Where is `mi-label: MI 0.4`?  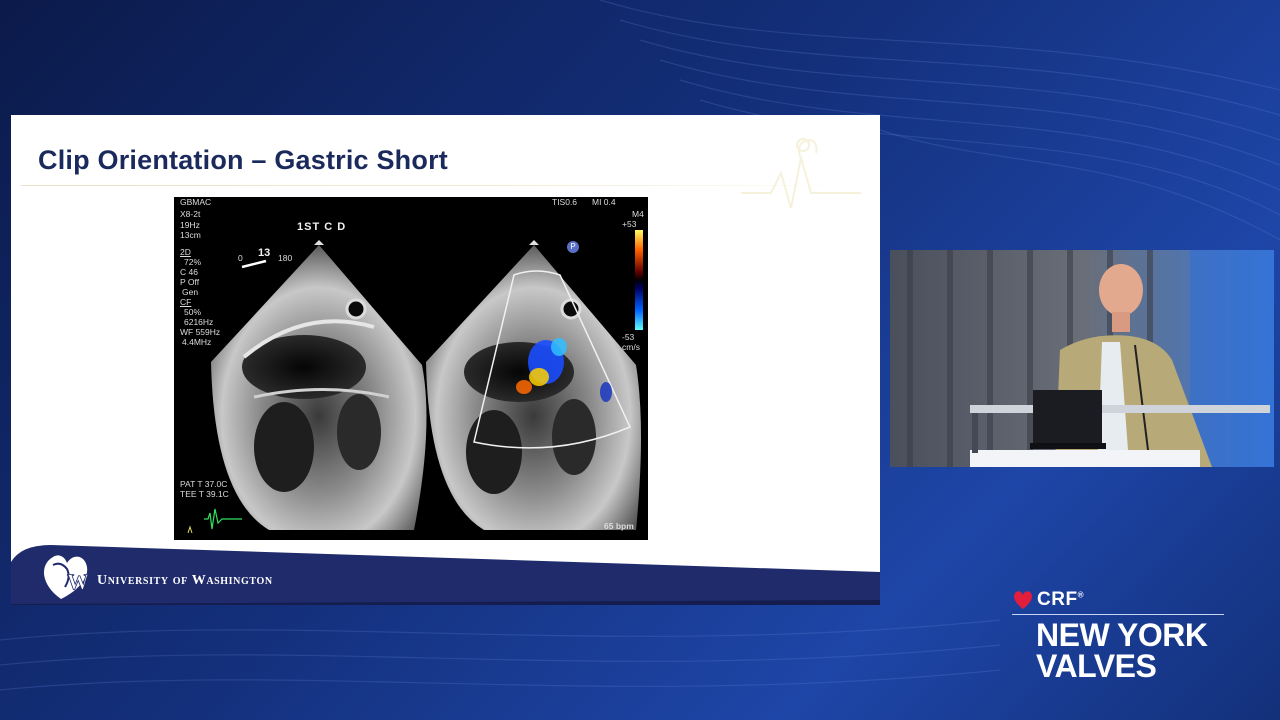 mi-label: MI 0.4 is located at coordinates (604, 202).